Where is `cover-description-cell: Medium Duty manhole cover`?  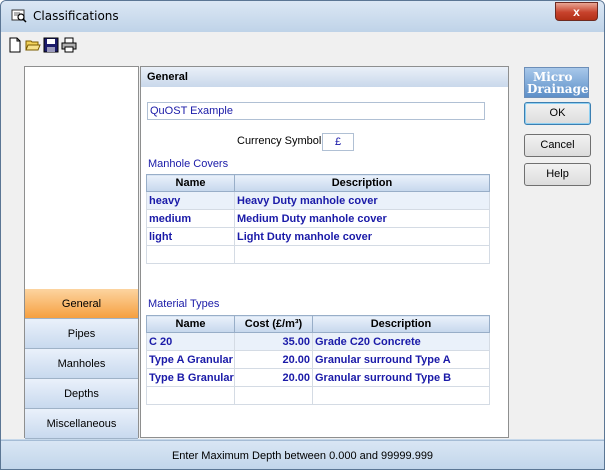 cover-description-cell: Medium Duty manhole cover is located at coordinates (362, 218).